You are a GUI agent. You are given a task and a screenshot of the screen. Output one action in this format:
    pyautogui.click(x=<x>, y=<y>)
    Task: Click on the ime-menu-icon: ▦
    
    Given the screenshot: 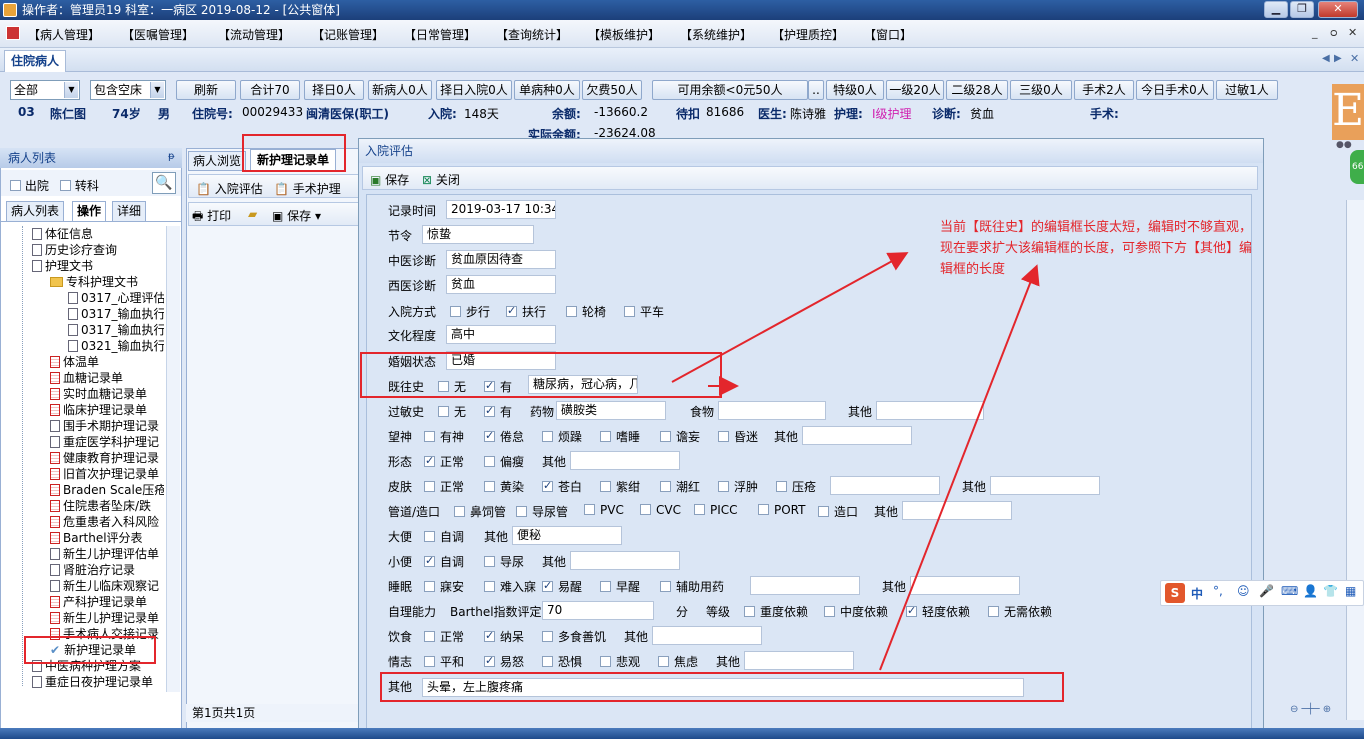 What is the action you would take?
    pyautogui.click(x=1350, y=591)
    